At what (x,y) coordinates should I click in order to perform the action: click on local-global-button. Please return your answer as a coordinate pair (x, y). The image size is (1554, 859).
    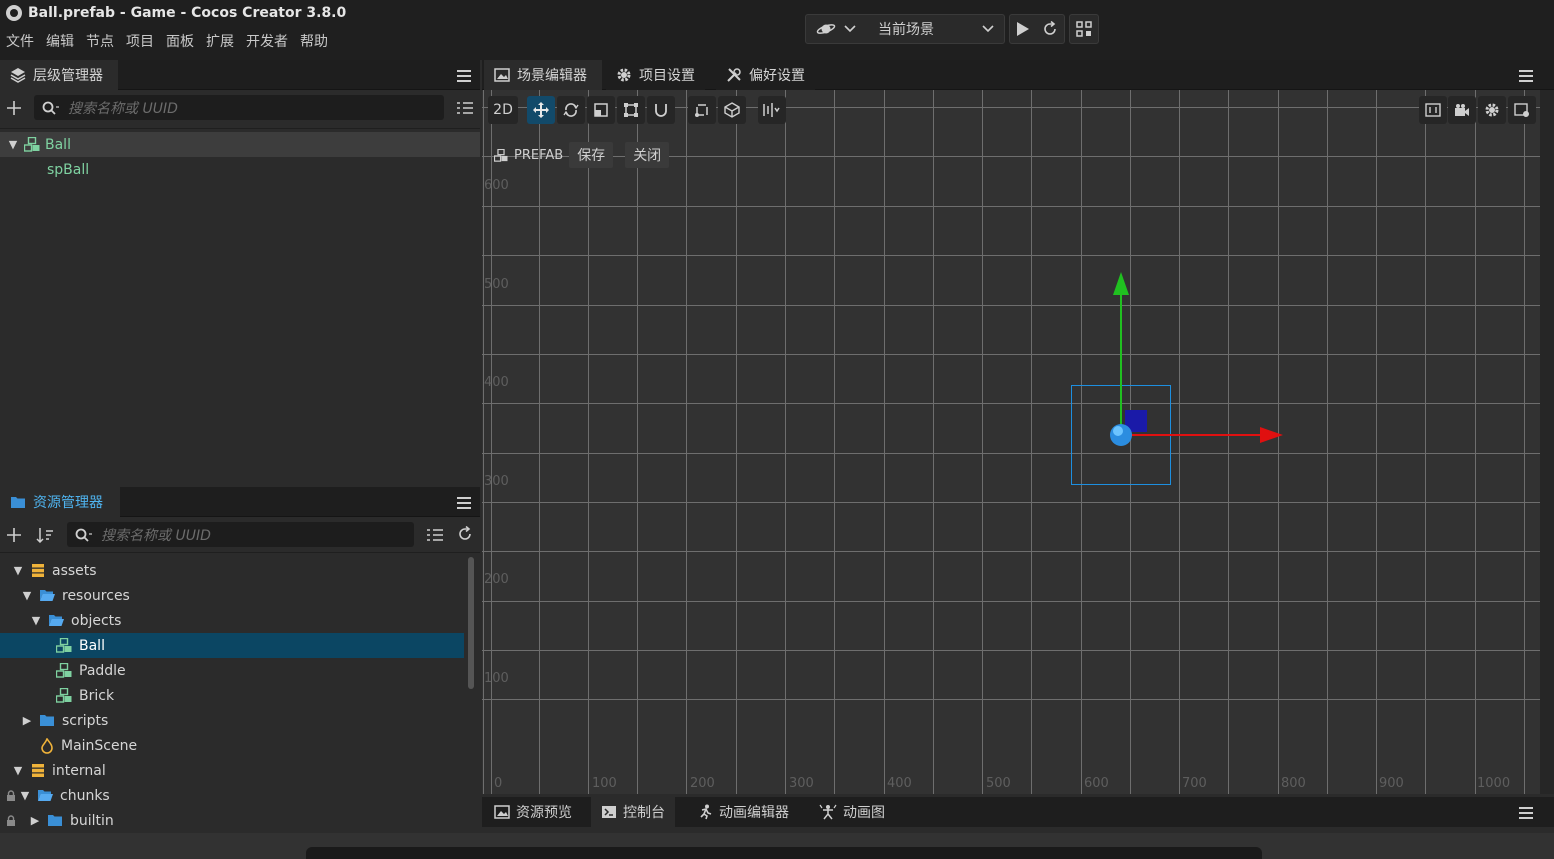
    Looking at the image, I should click on (732, 110).